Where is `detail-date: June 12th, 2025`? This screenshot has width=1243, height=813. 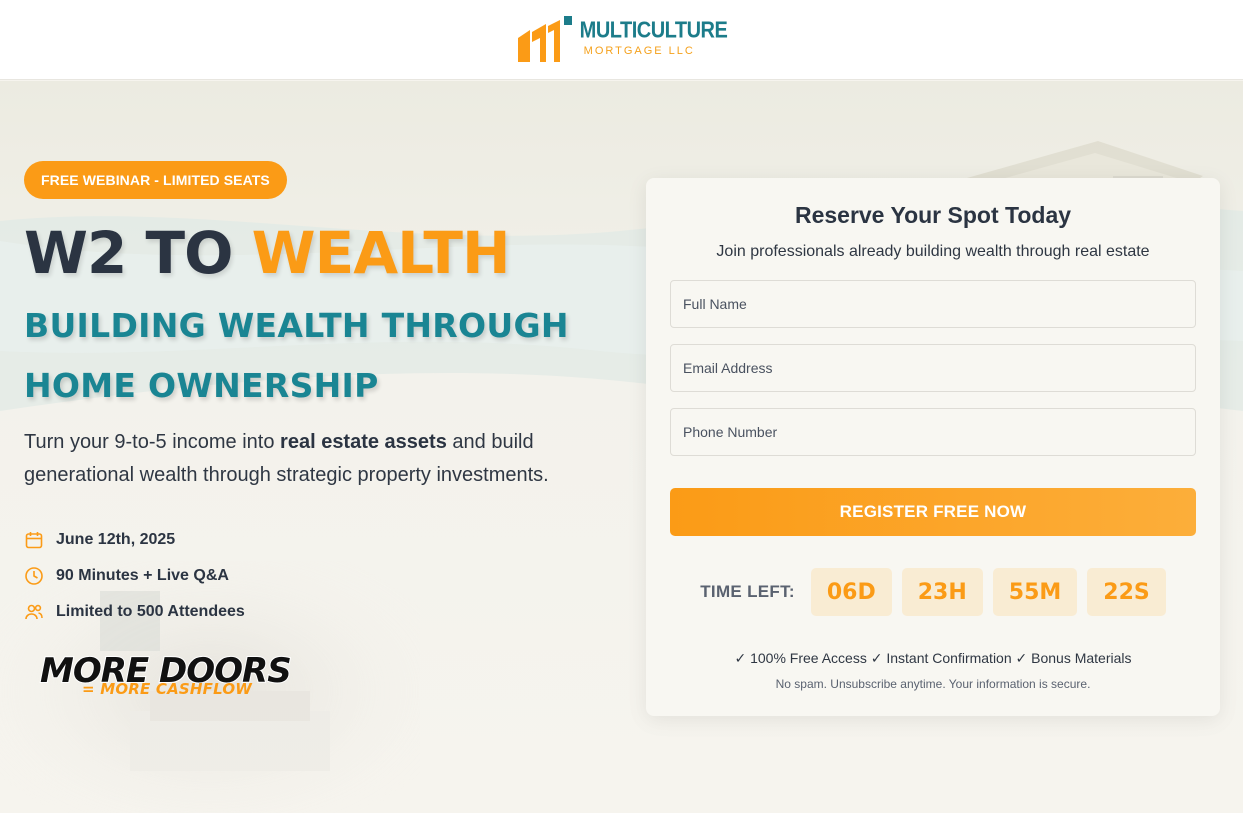 detail-date: June 12th, 2025 is located at coordinates (134, 540).